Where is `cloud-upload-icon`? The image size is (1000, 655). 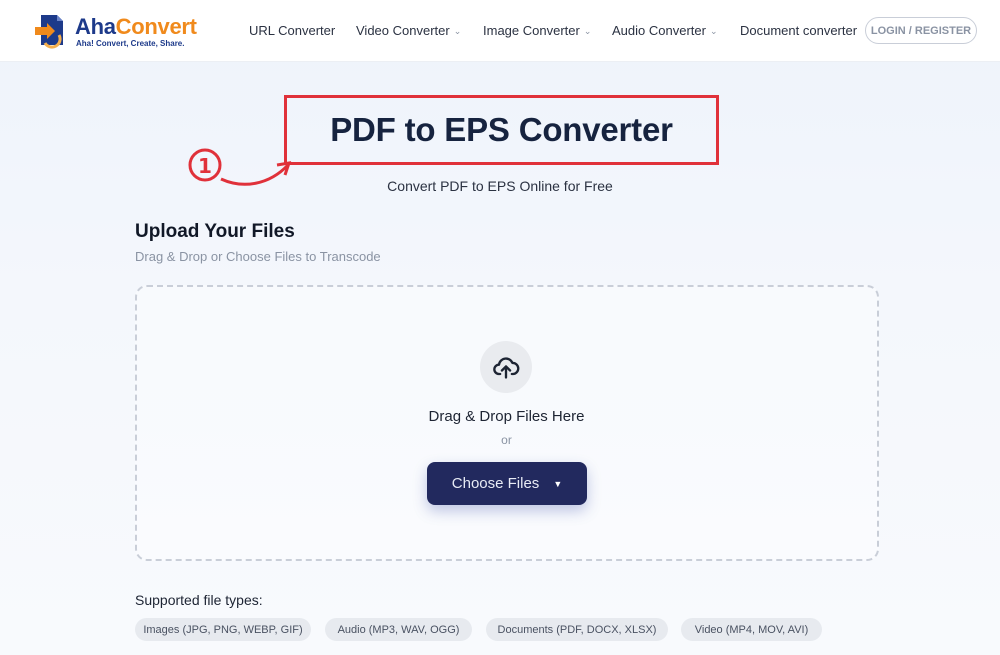
cloud-upload-icon is located at coordinates (506, 368).